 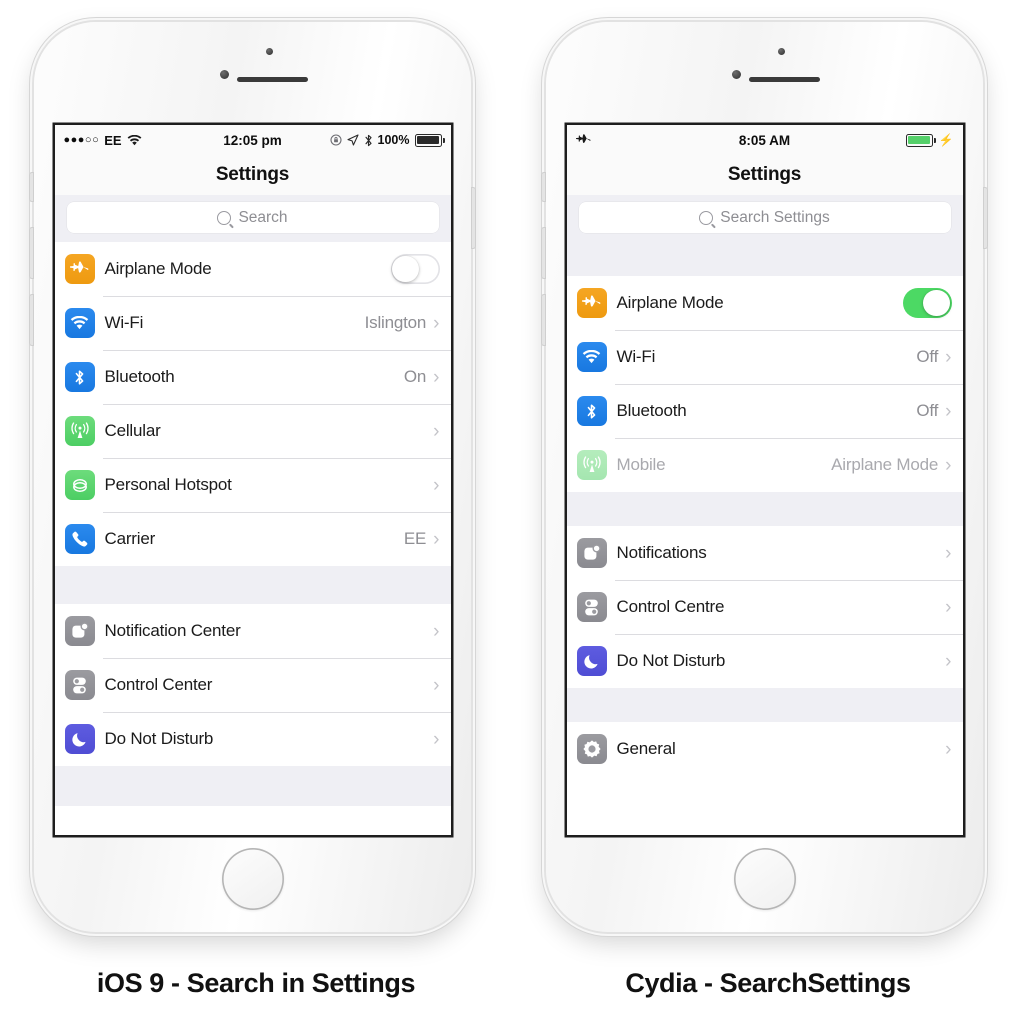 I want to click on settings-row-notifications: Notifications ›, so click(x=764, y=553).